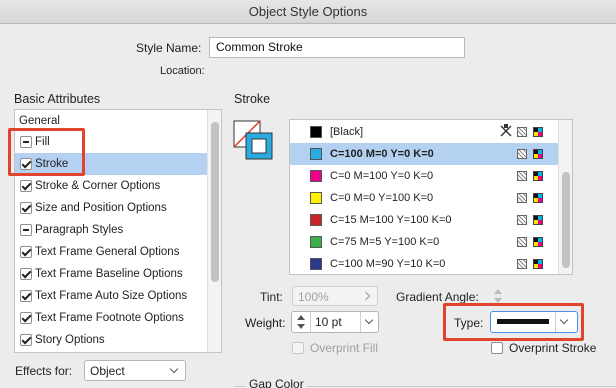 Image resolution: width=616 pixels, height=388 pixels. Describe the element at coordinates (26, 186) in the screenshot. I see `stroke-corner-checkbox` at that location.